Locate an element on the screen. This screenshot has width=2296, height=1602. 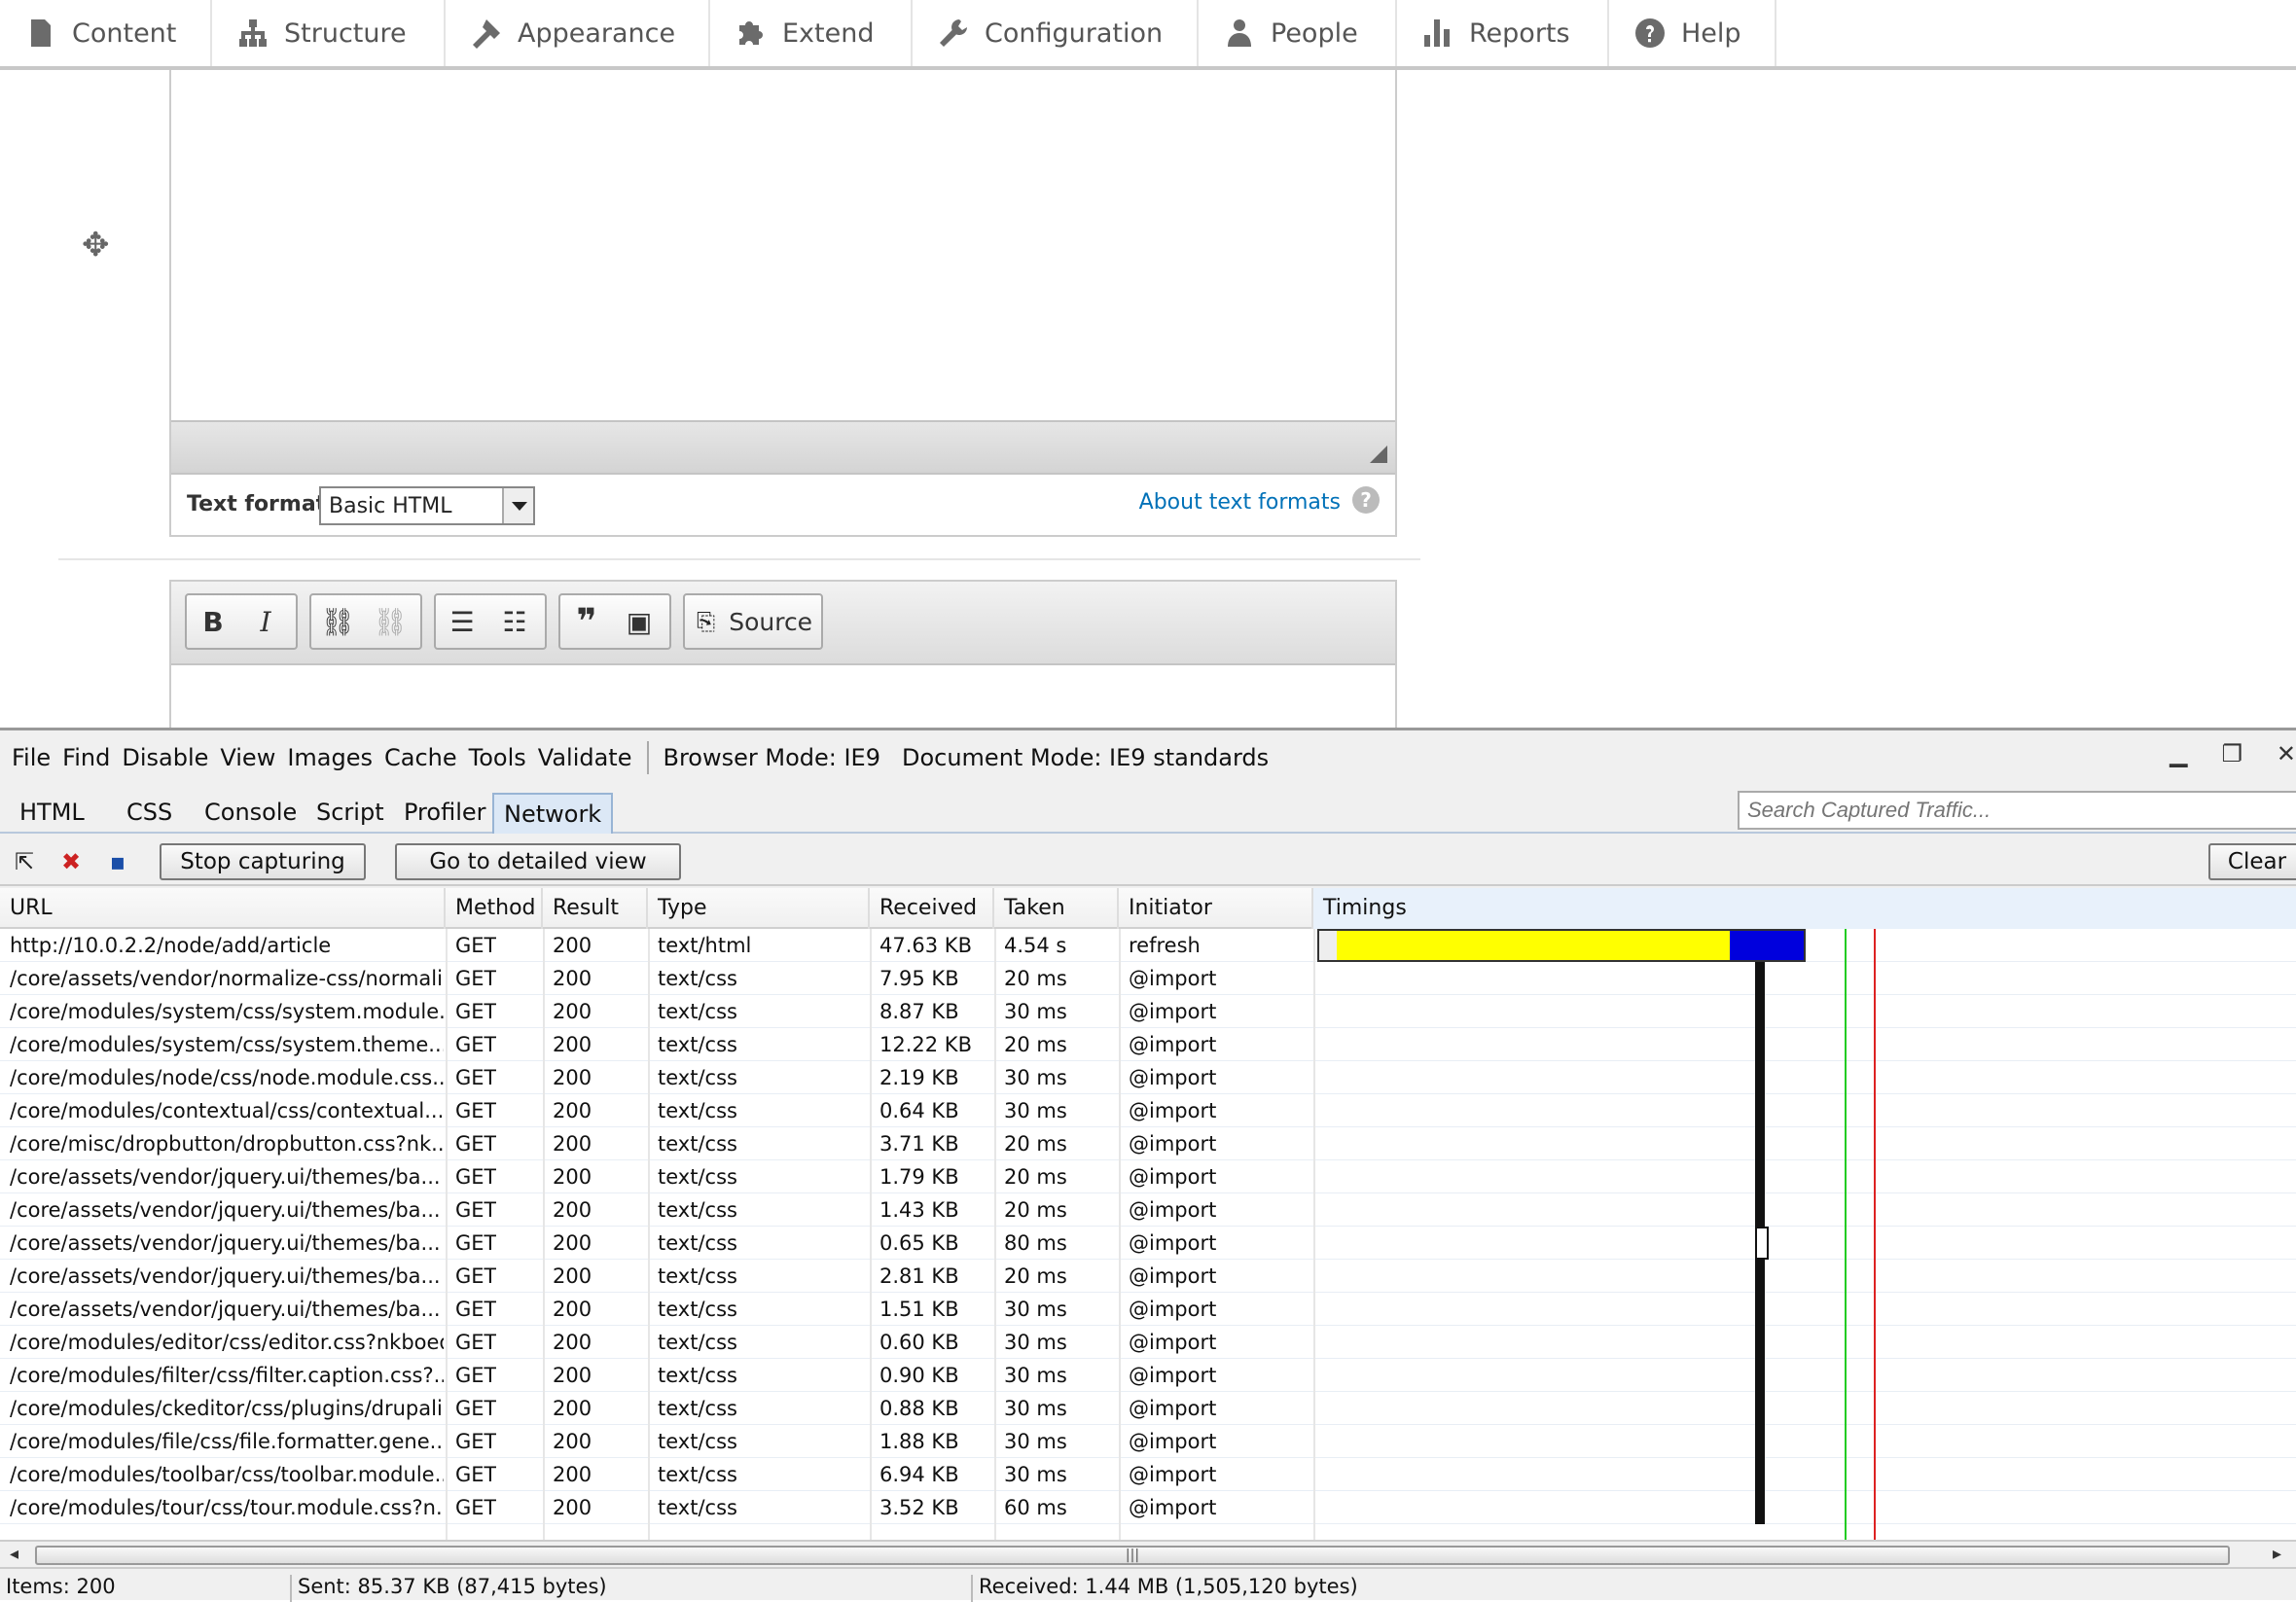
timing-wait-bar is located at coordinates (1328, 945).